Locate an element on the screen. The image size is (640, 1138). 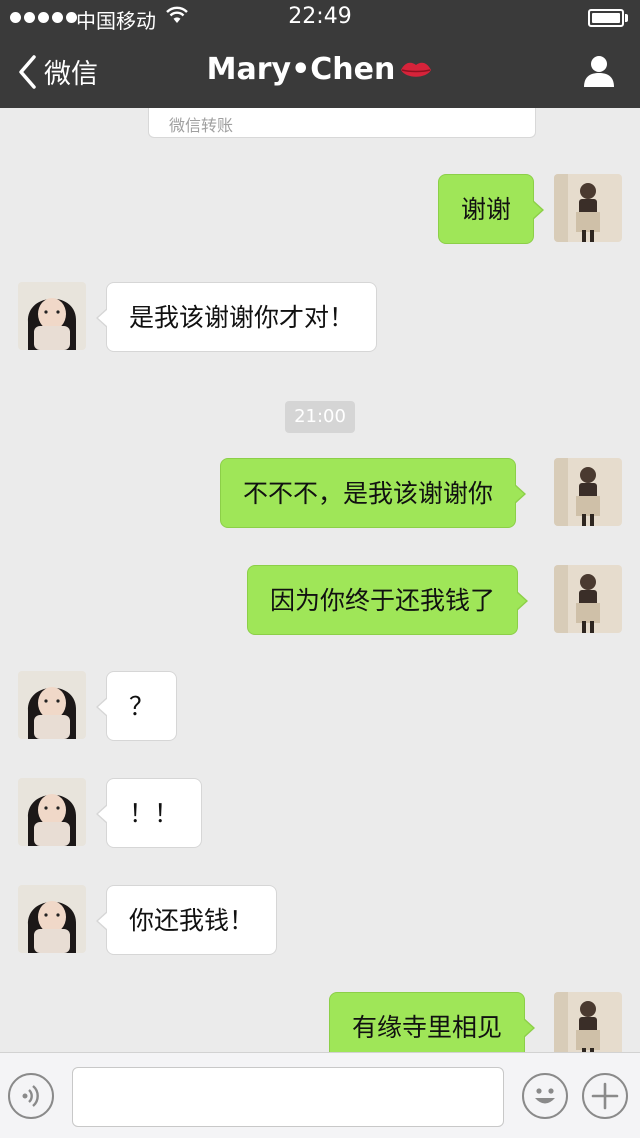
status-time: 22:49 is located at coordinates (320, 16).